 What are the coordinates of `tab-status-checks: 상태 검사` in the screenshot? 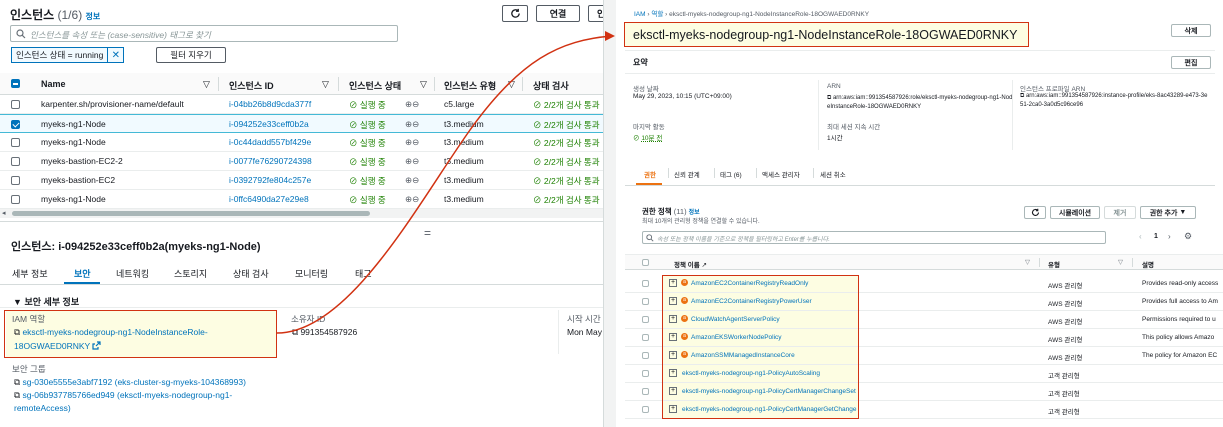 It's located at (251, 273).